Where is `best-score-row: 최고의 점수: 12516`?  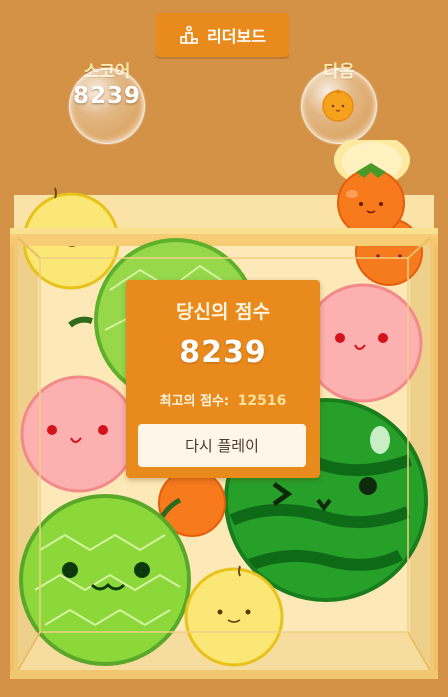 best-score-row: 최고의 점수: 12516 is located at coordinates (223, 399).